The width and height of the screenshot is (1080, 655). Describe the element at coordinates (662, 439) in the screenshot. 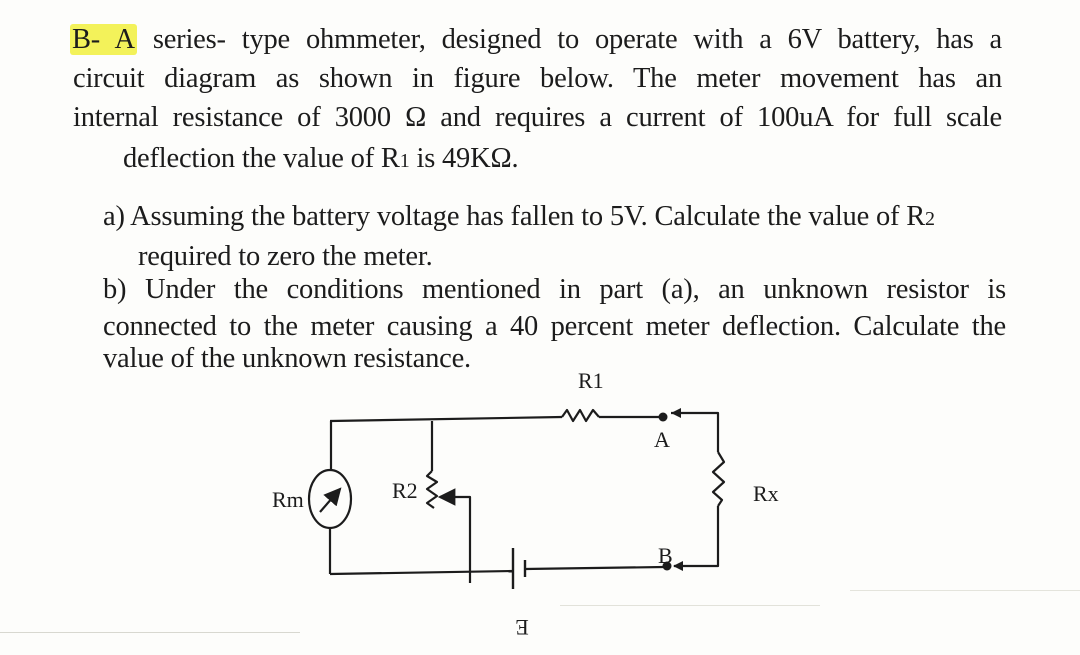

I see `label-a: A` at that location.